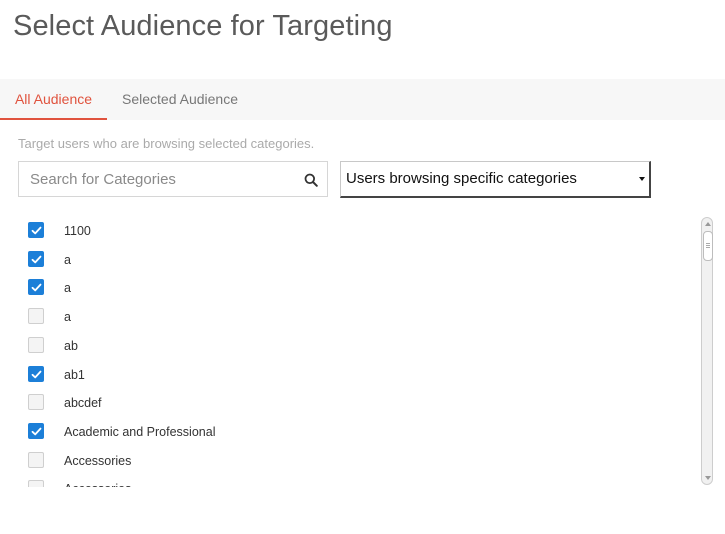 This screenshot has height=534, width=725. Describe the element at coordinates (348, 403) in the screenshot. I see `category-item: abcdef` at that location.